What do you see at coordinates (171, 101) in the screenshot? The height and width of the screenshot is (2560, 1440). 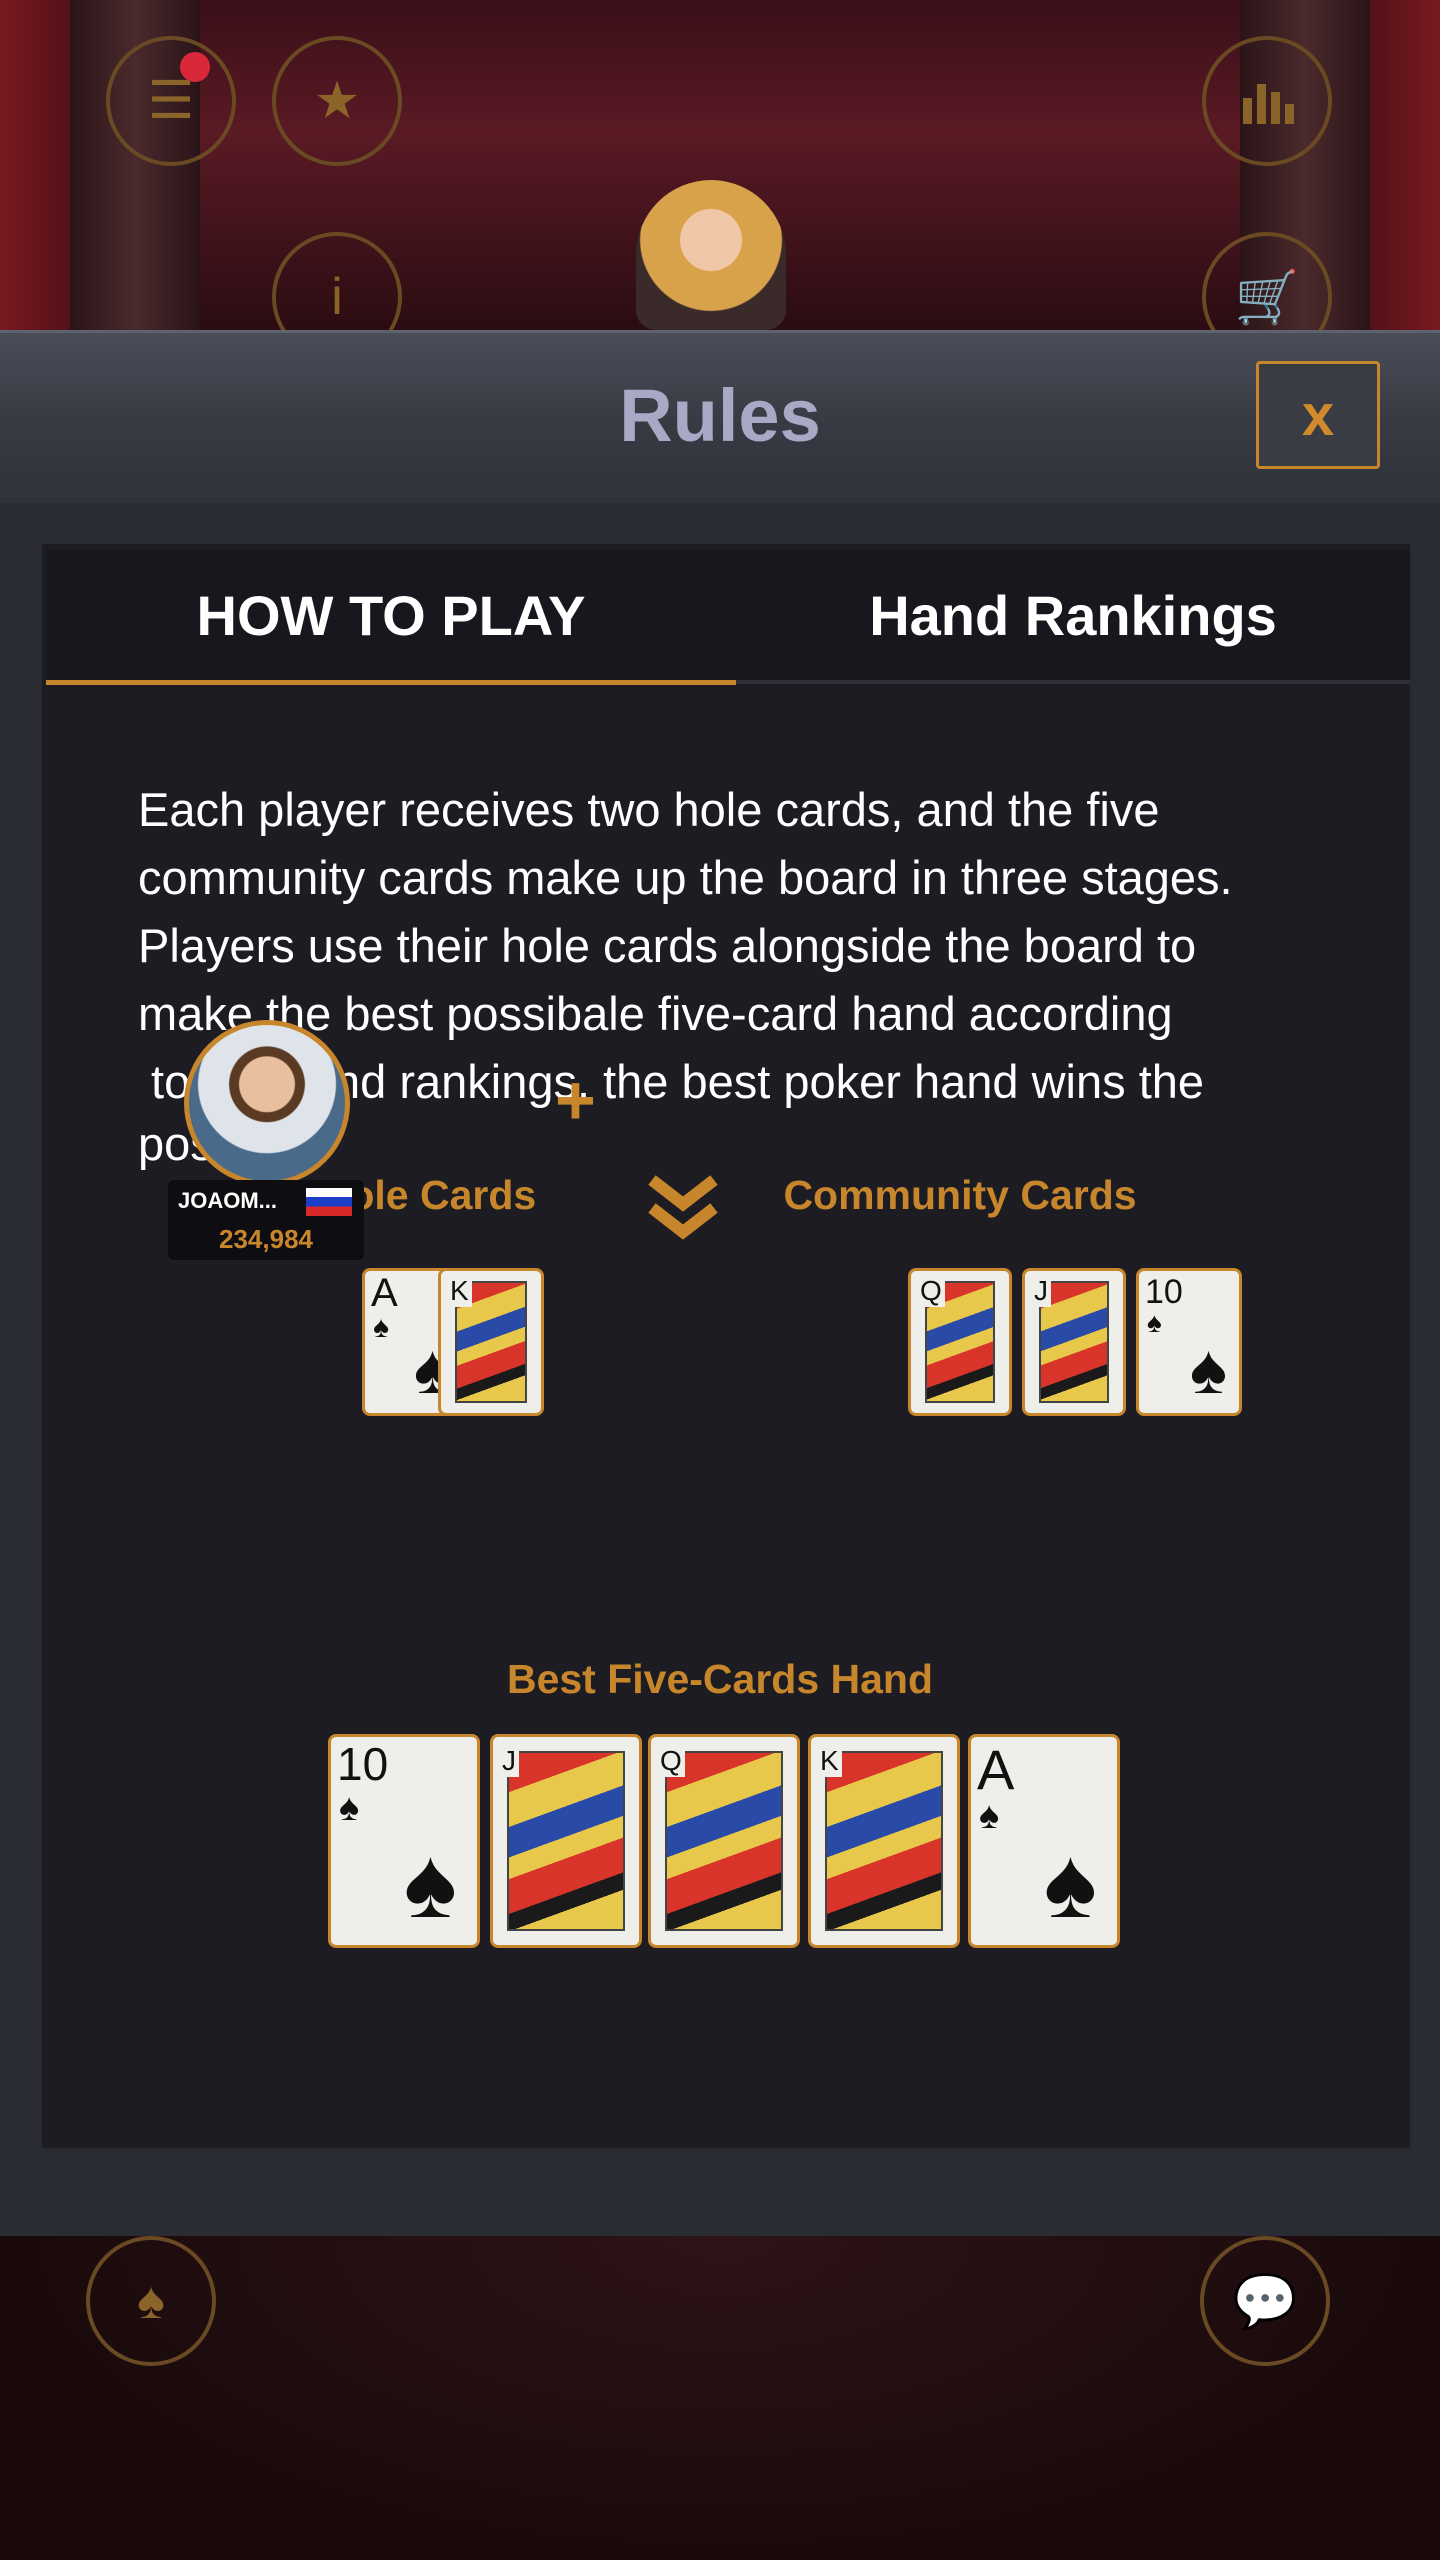 I see `menu-button: ☰` at bounding box center [171, 101].